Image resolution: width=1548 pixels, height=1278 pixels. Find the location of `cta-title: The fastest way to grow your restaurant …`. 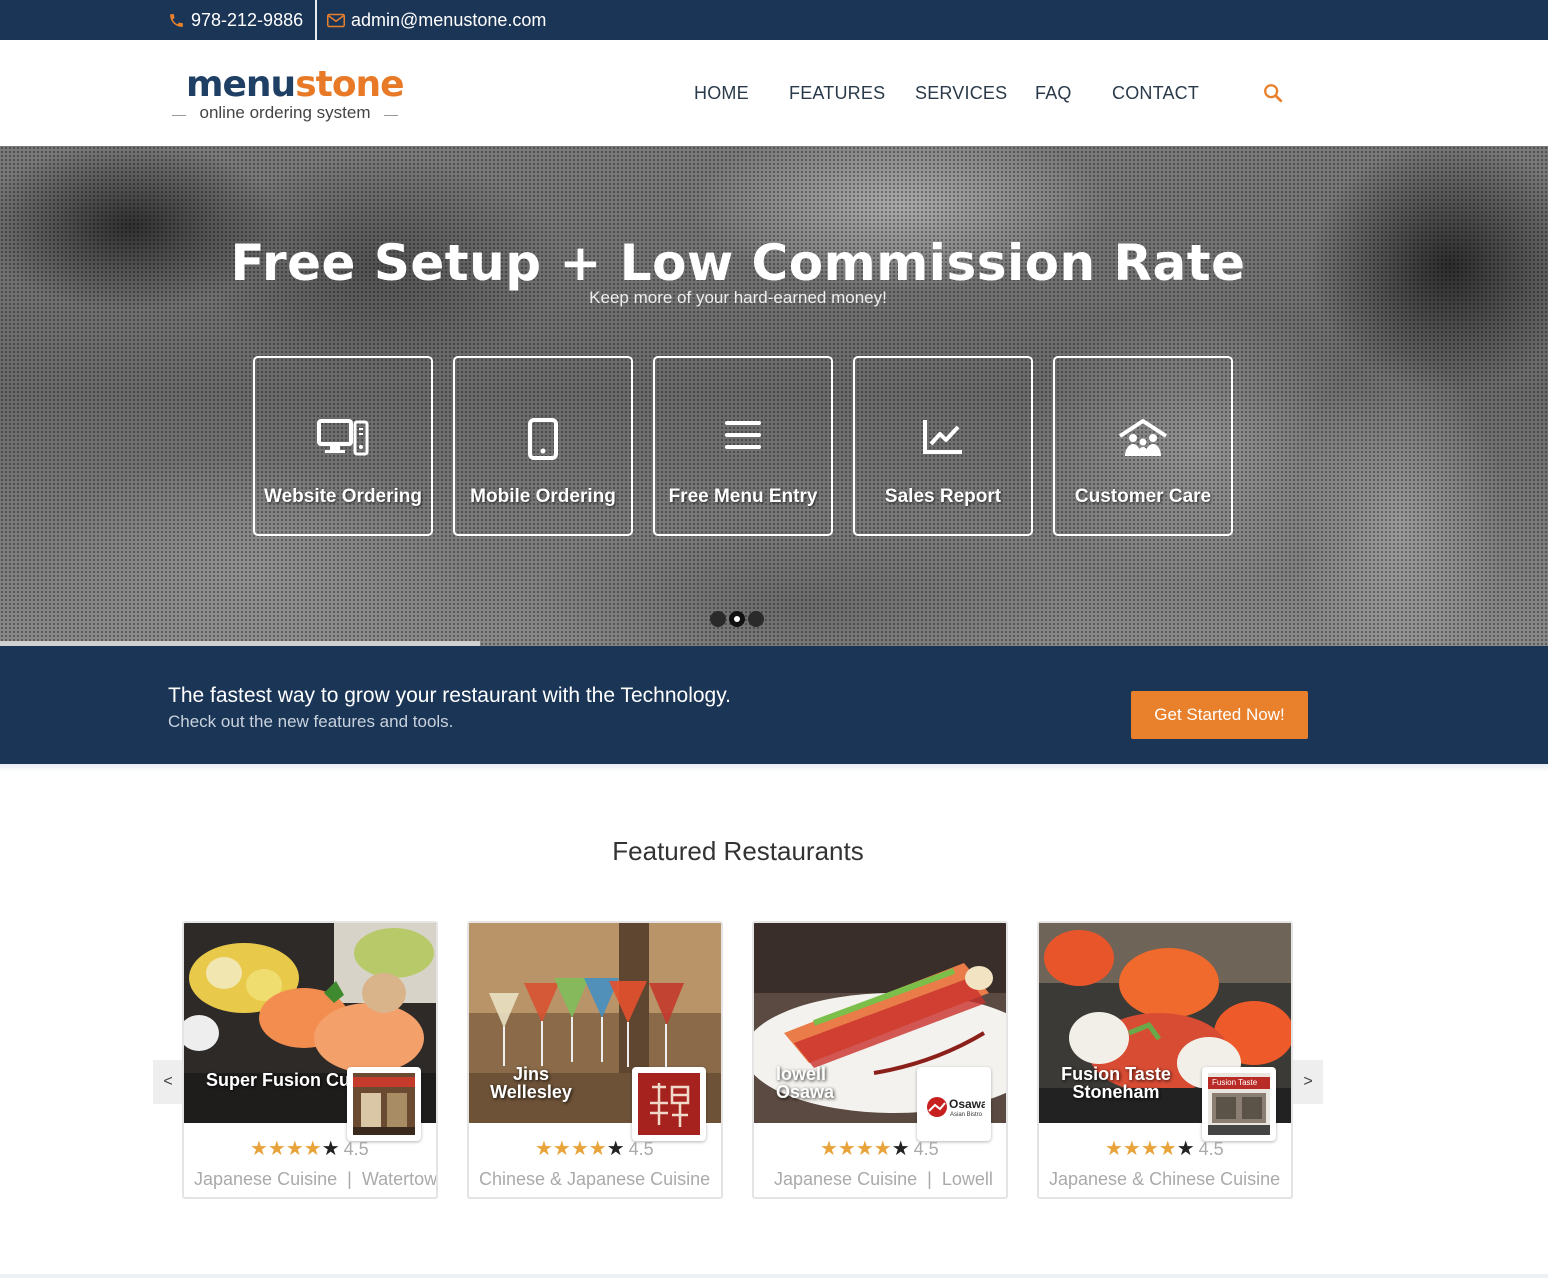

cta-title: The fastest way to grow your restaurant … is located at coordinates (450, 695).